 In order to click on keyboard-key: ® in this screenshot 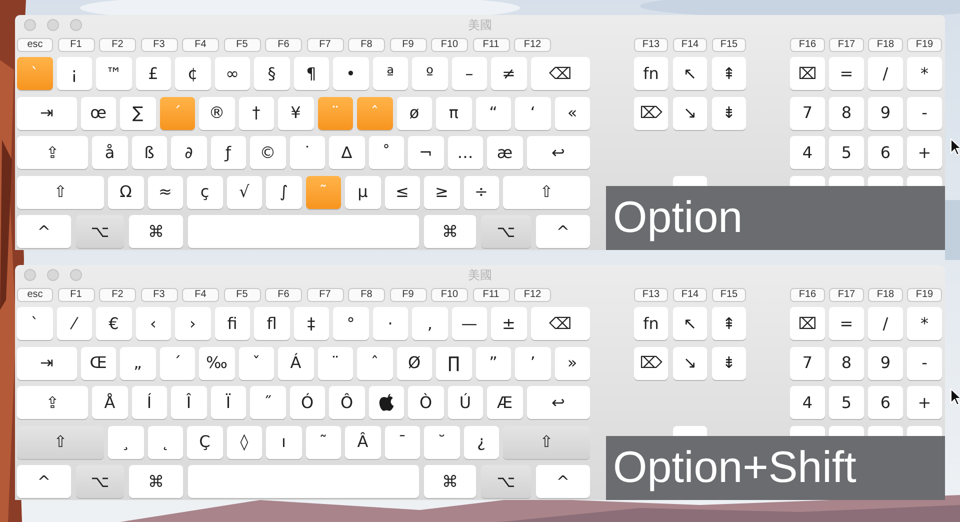, I will do `click(216, 113)`.